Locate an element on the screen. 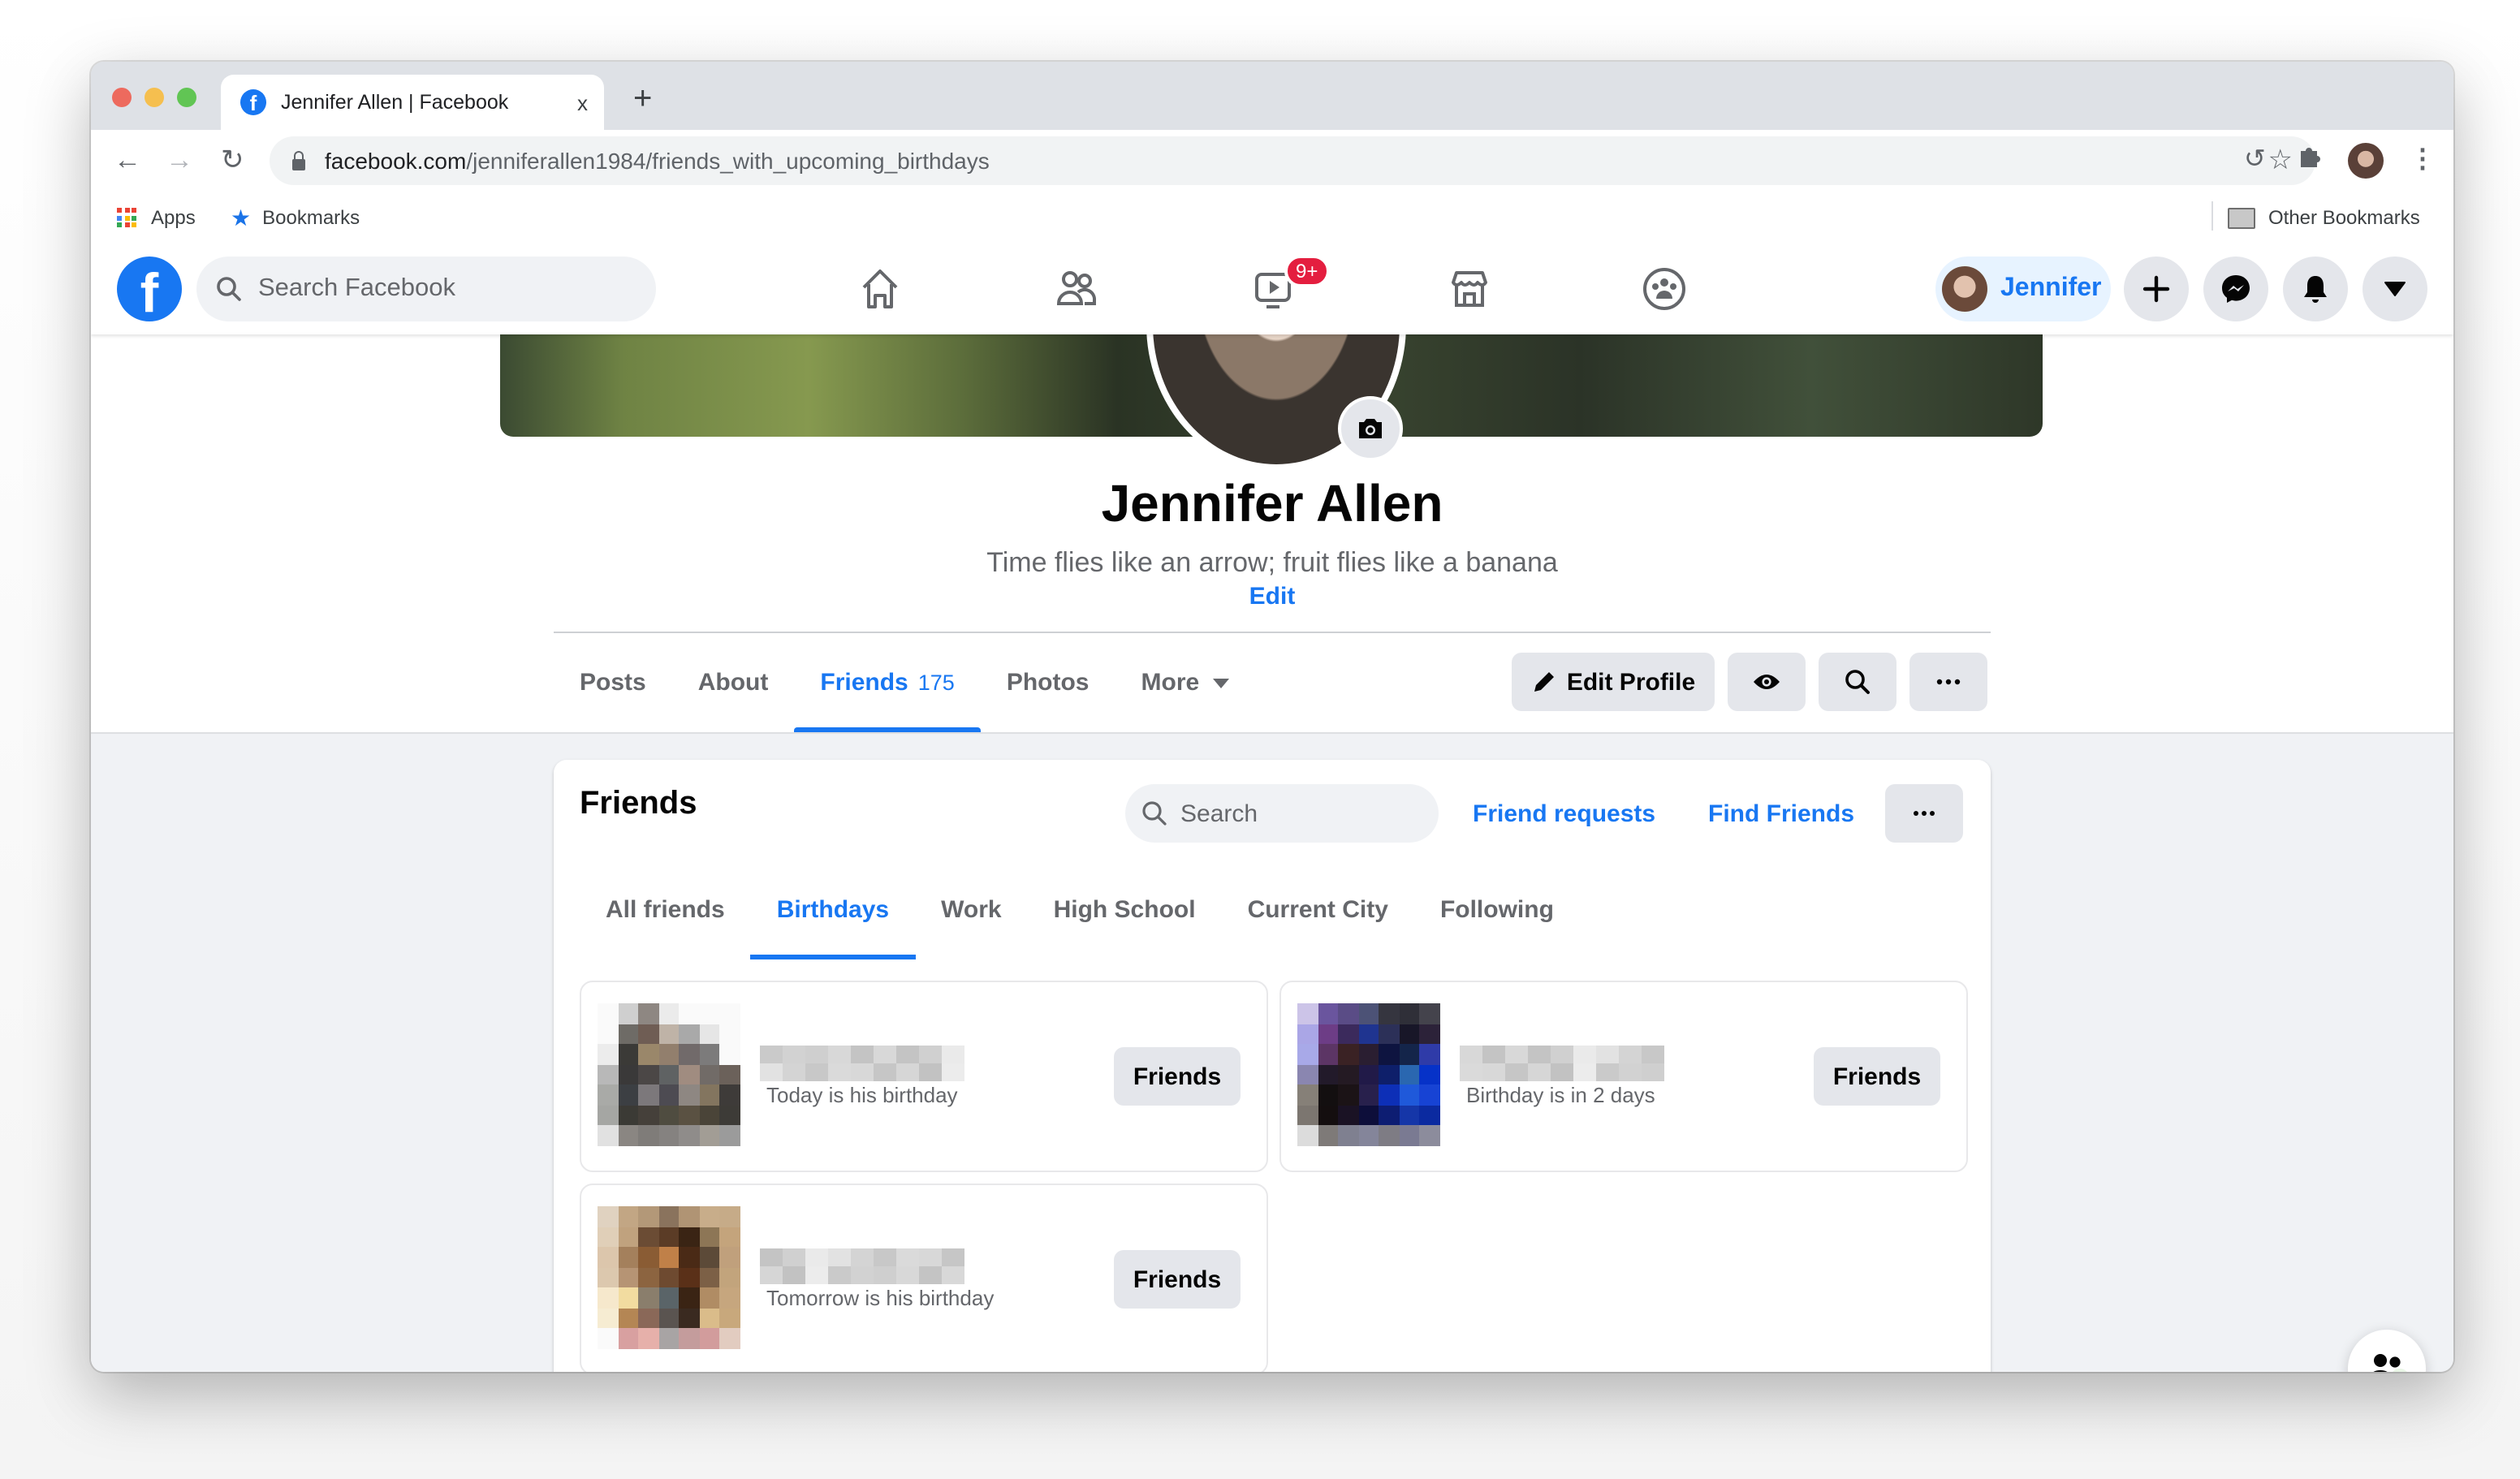 The width and height of the screenshot is (2520, 1479). tab-following: Following is located at coordinates (1497, 909).